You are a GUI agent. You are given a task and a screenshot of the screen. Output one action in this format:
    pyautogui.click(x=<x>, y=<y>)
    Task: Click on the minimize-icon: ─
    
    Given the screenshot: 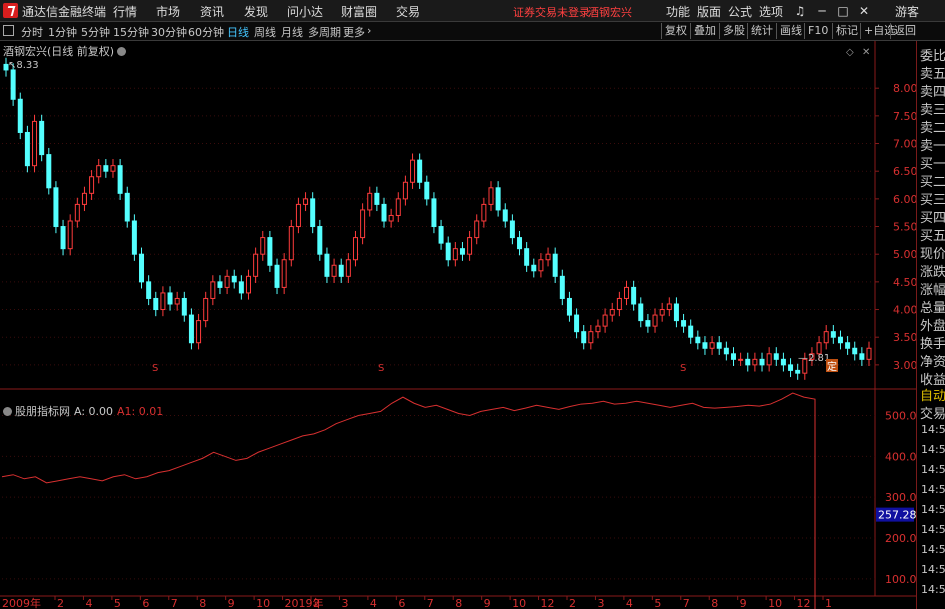 What is the action you would take?
    pyautogui.click(x=822, y=11)
    